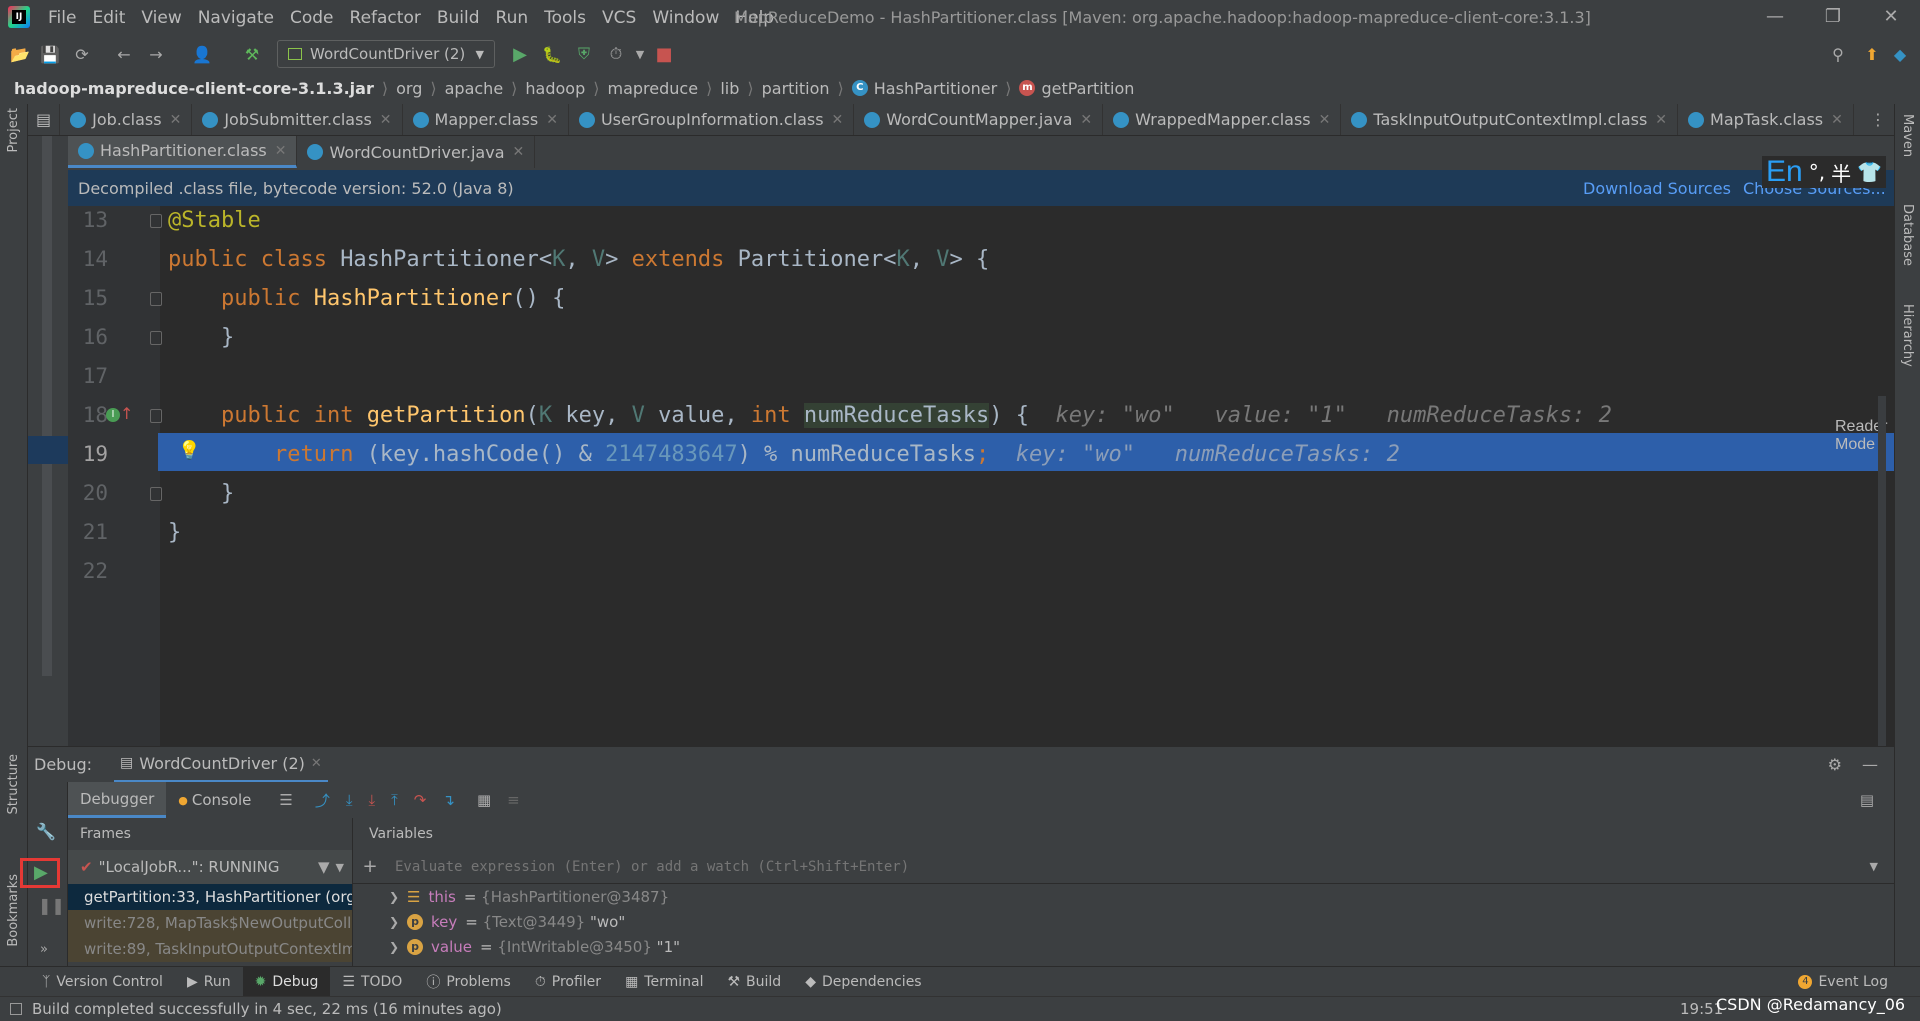  I want to click on frame-item: write:728, MapTask$NewOutputColle, so click(210, 923).